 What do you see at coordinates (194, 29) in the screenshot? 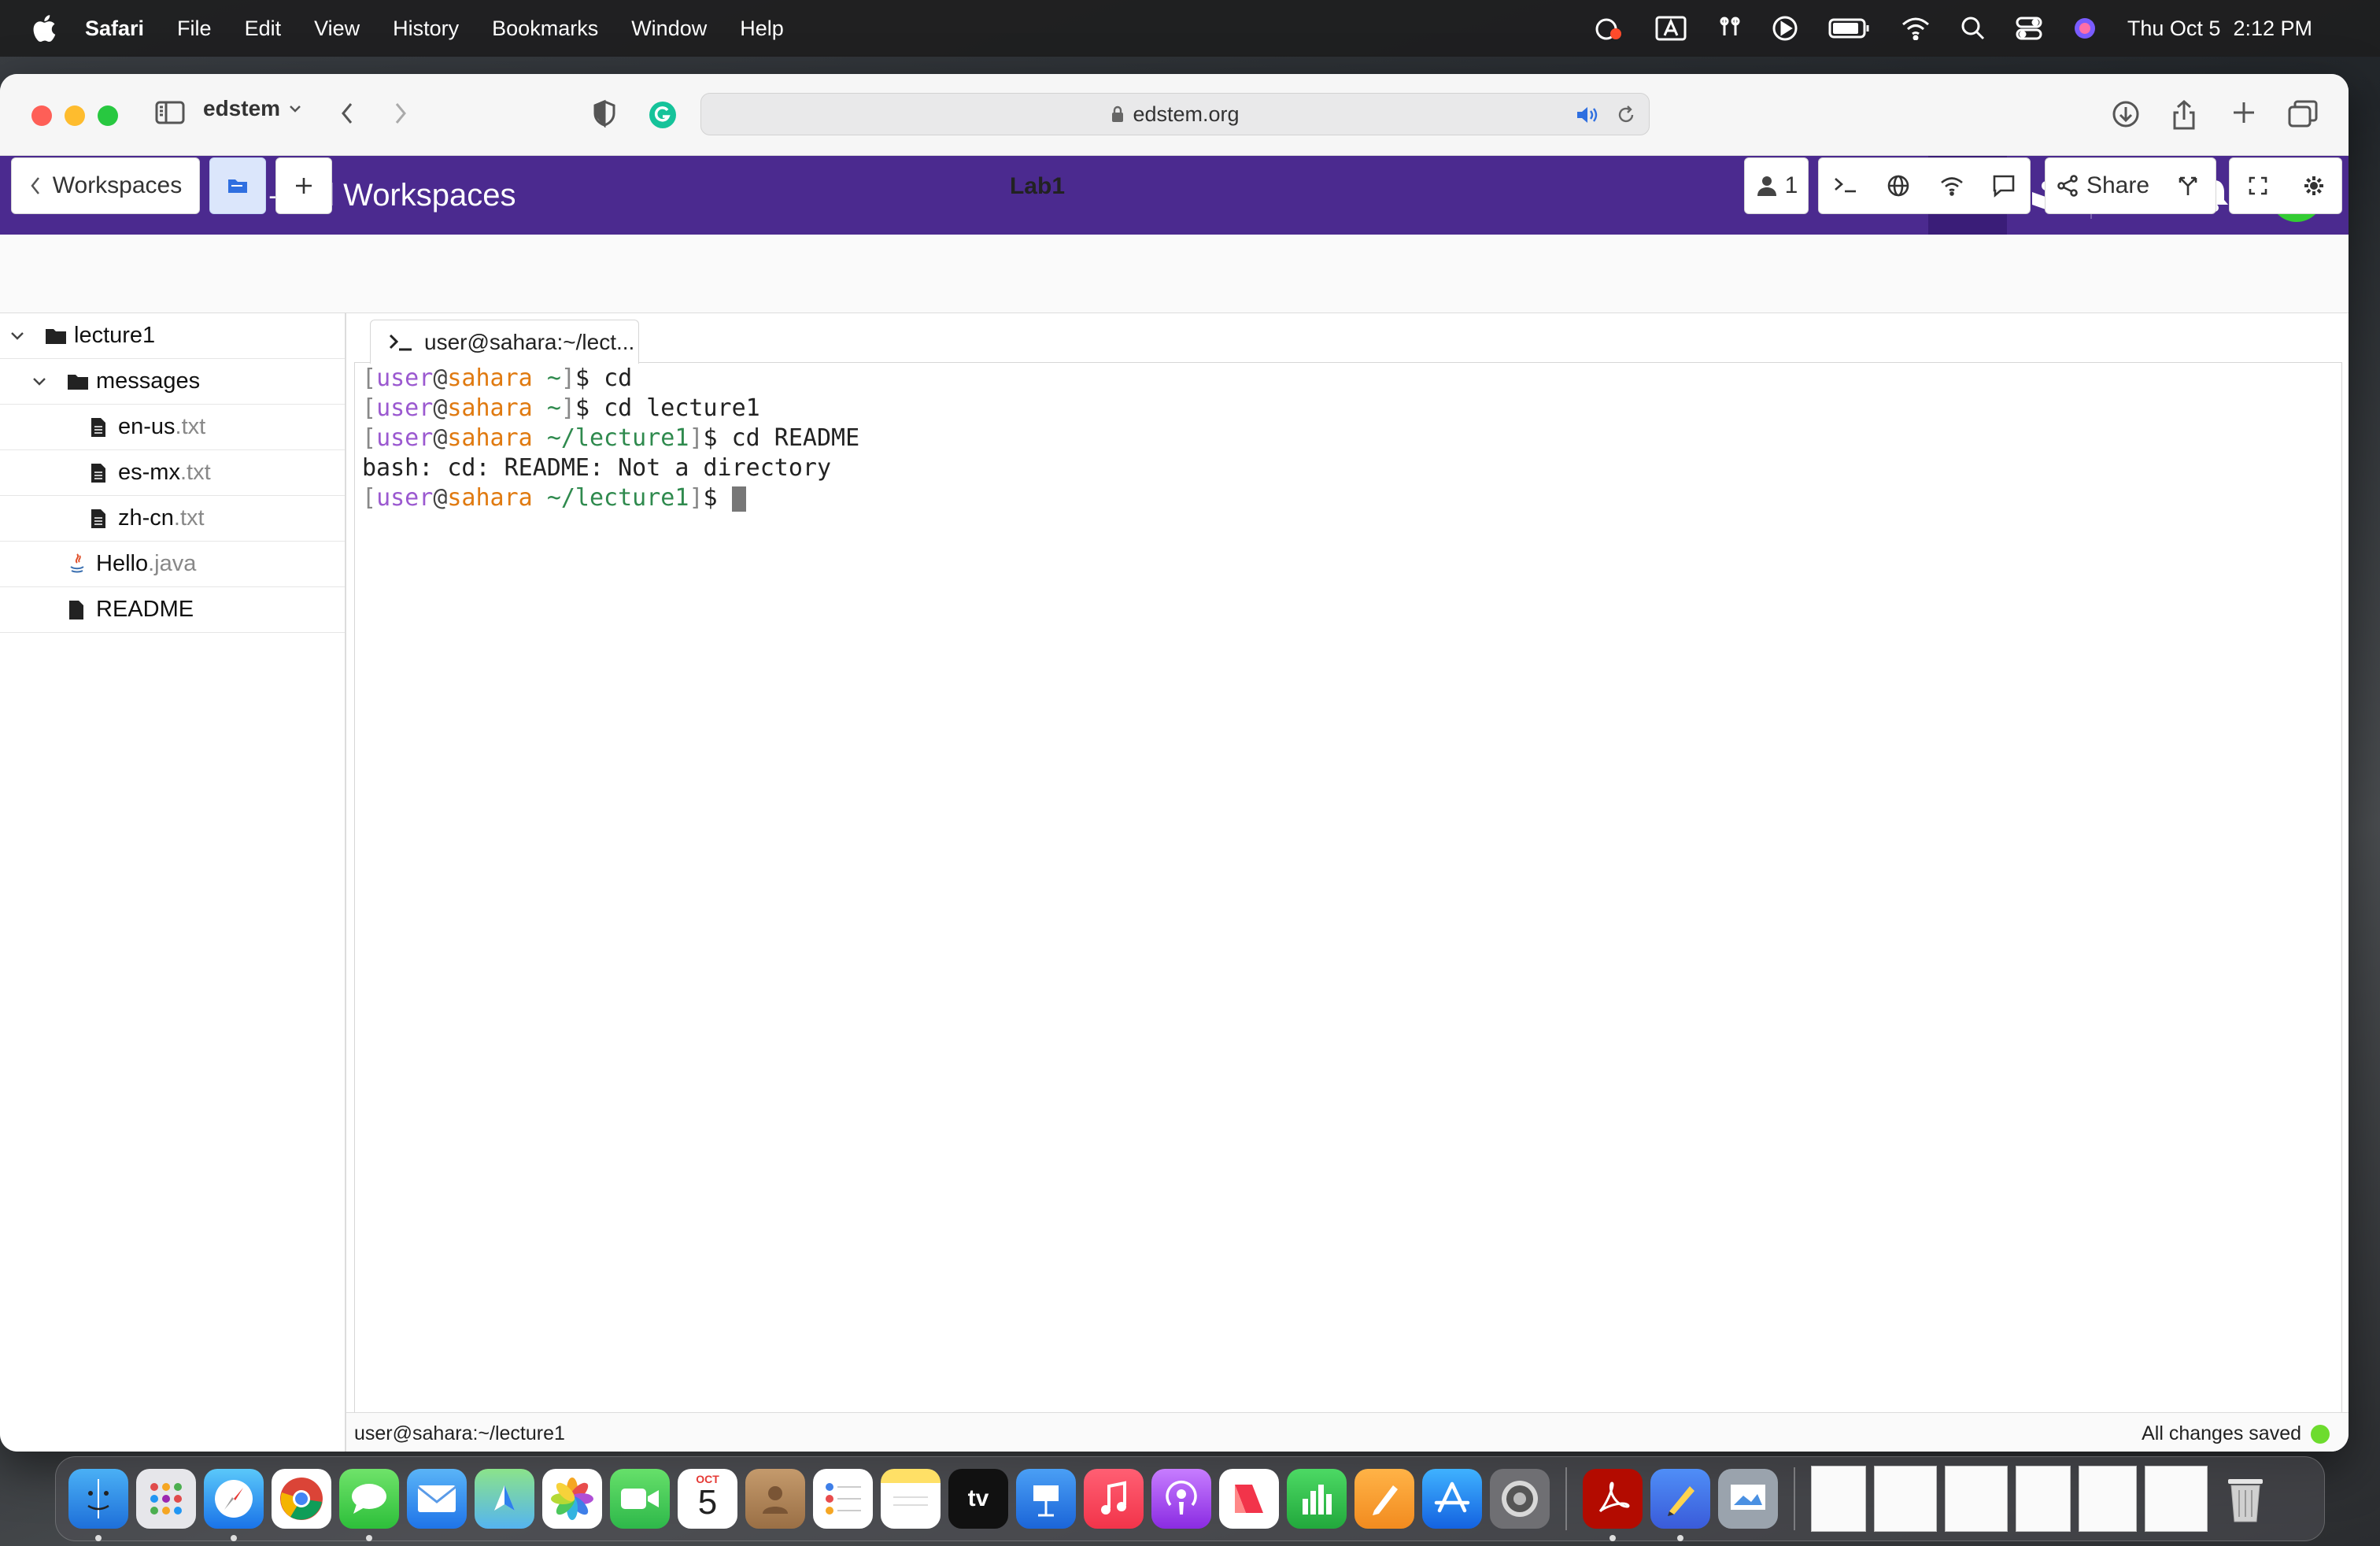
I see `menu-file: File` at bounding box center [194, 29].